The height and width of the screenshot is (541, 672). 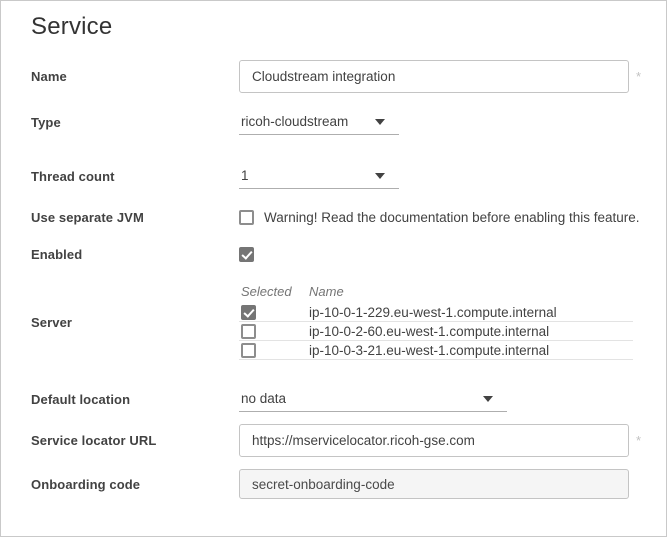 I want to click on default-location-row: Default location no data, so click(x=348, y=399).